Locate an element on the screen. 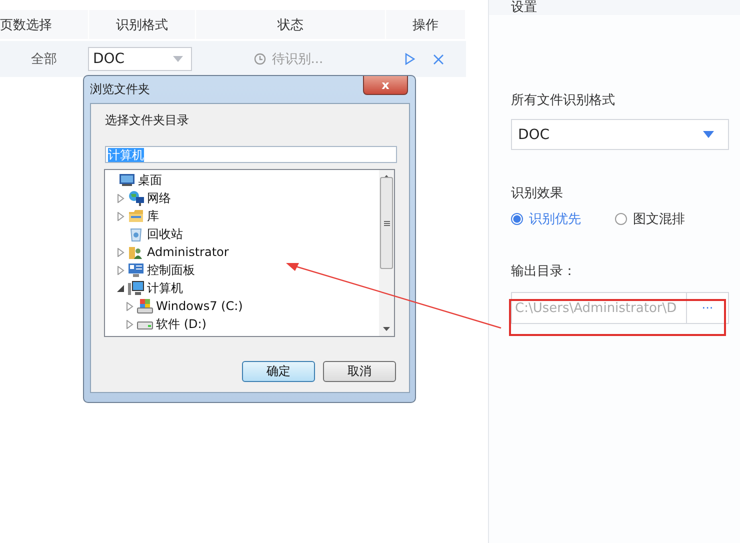  field-label: 所有文件识别格式 is located at coordinates (563, 100).